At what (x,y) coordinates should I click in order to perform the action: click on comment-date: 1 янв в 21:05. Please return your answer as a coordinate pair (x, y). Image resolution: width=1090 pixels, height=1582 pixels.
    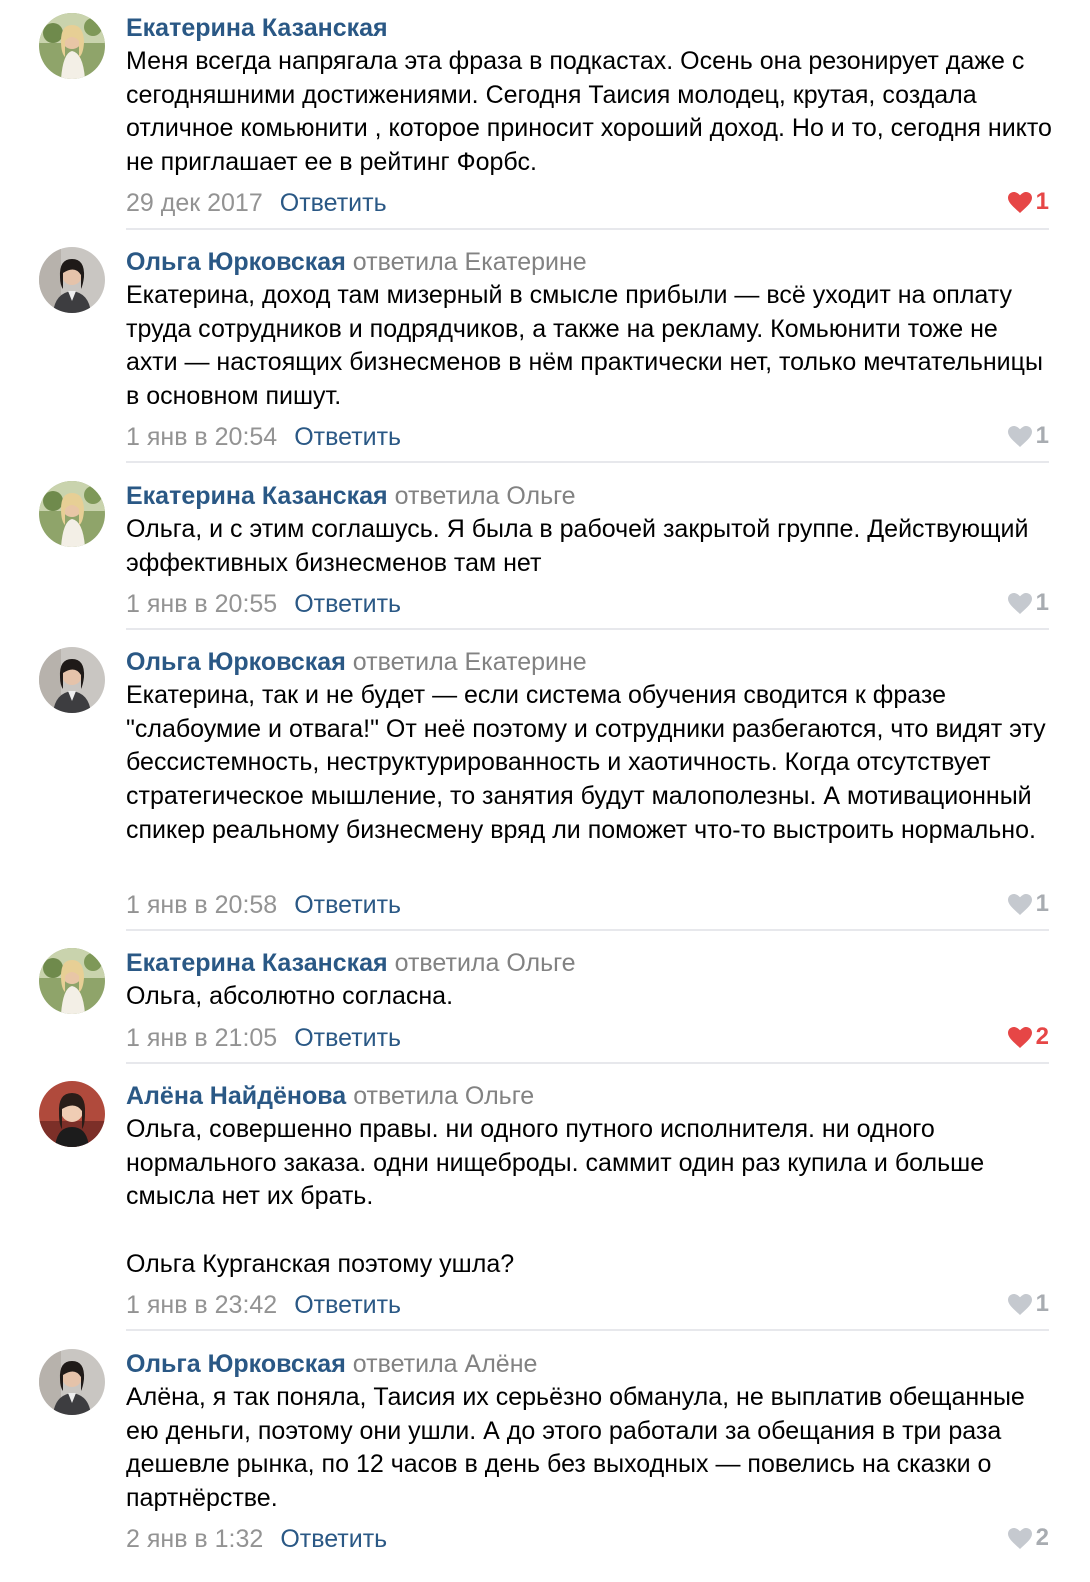
    Looking at the image, I should click on (201, 1038).